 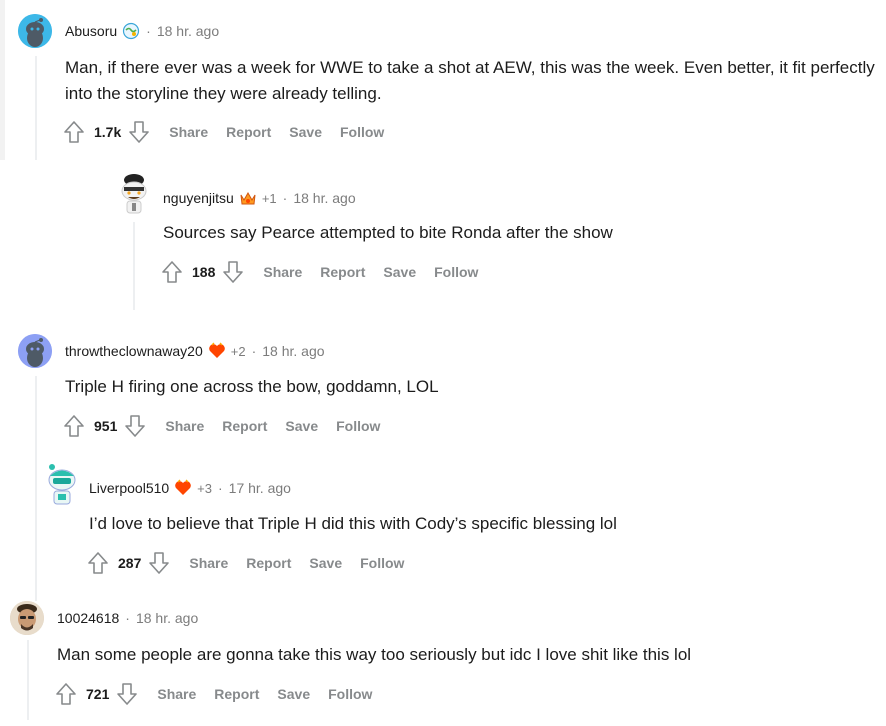 I want to click on username: Abusoru, so click(x=91, y=31).